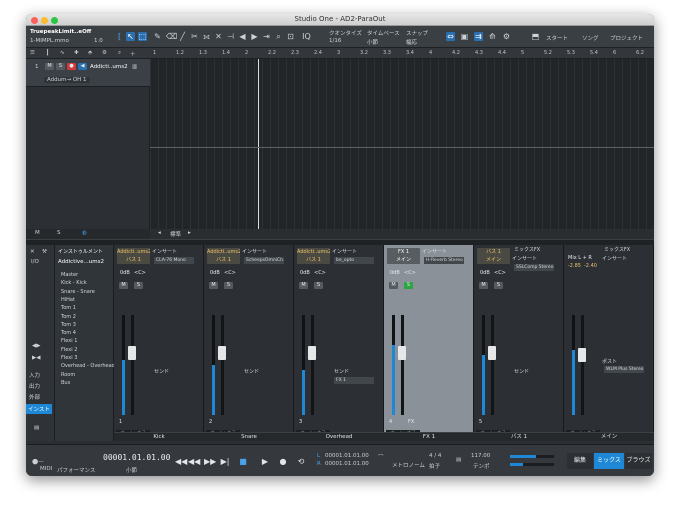  Describe the element at coordinates (372, 42) in the screenshot. I see `timebase-value: 小節` at that location.